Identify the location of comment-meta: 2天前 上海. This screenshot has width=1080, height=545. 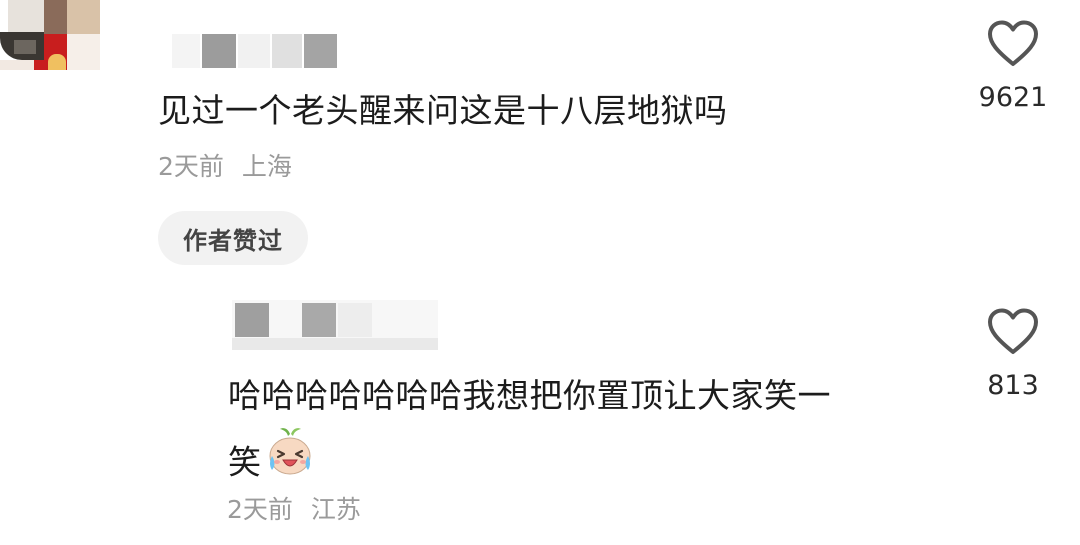
(225, 165).